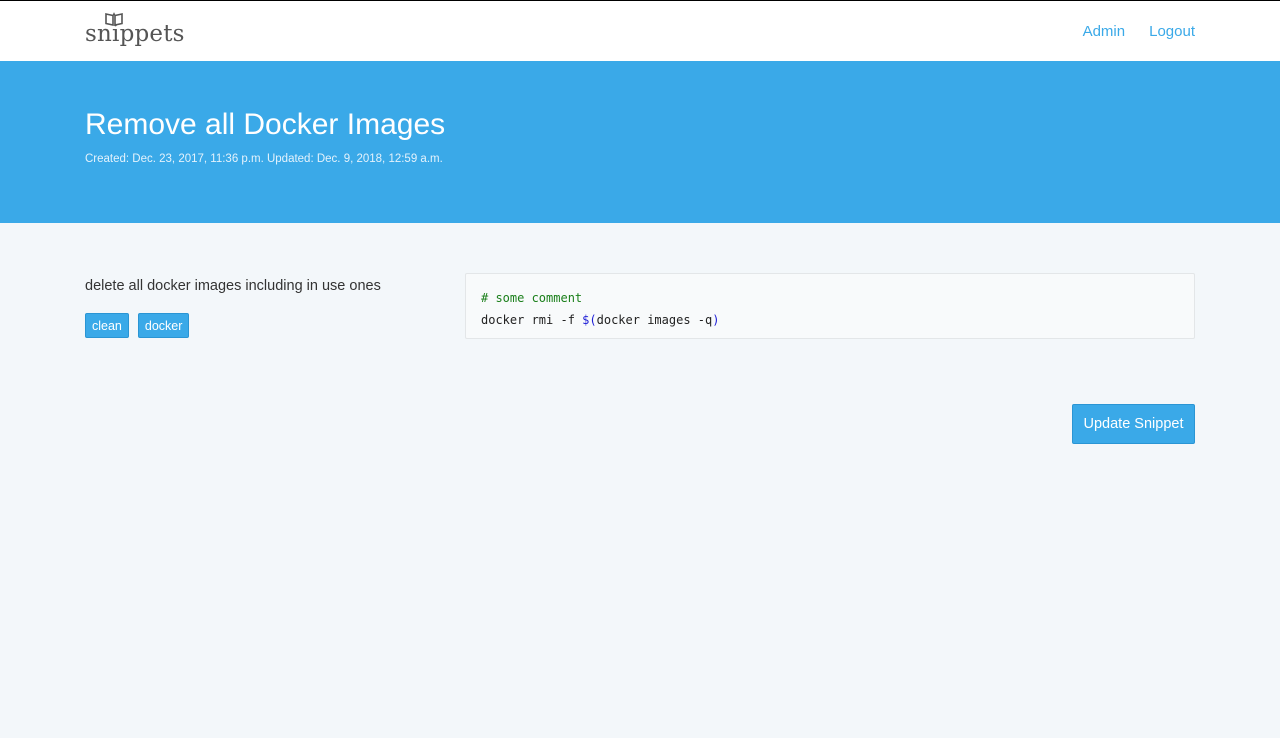 This screenshot has width=1280, height=738. I want to click on tag-docker: docker, so click(163, 325).